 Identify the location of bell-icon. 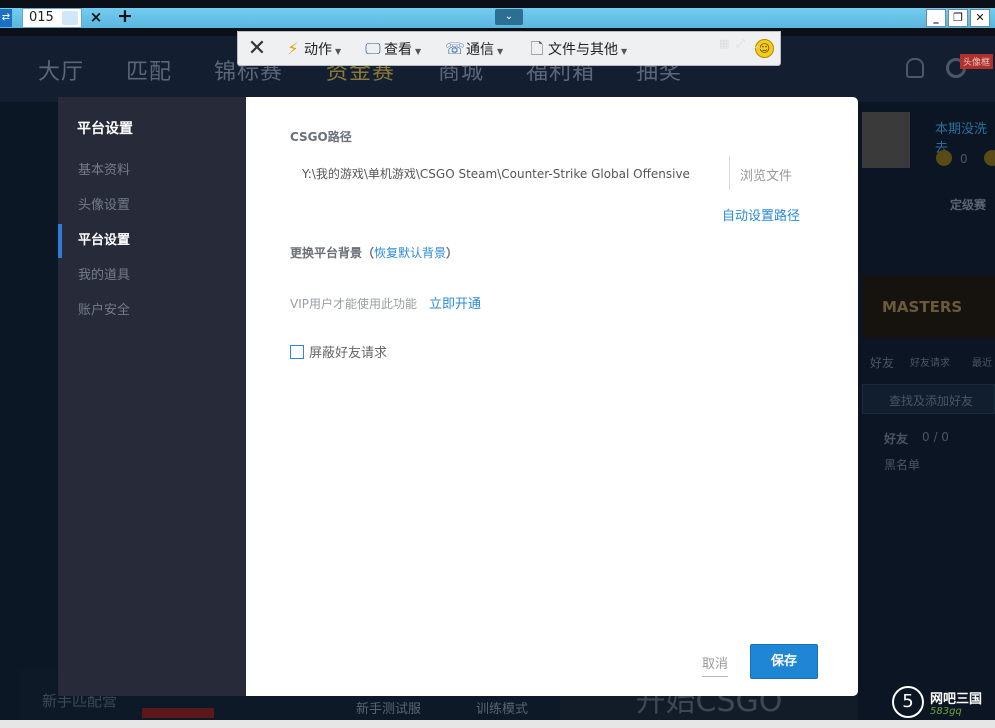
(915, 68).